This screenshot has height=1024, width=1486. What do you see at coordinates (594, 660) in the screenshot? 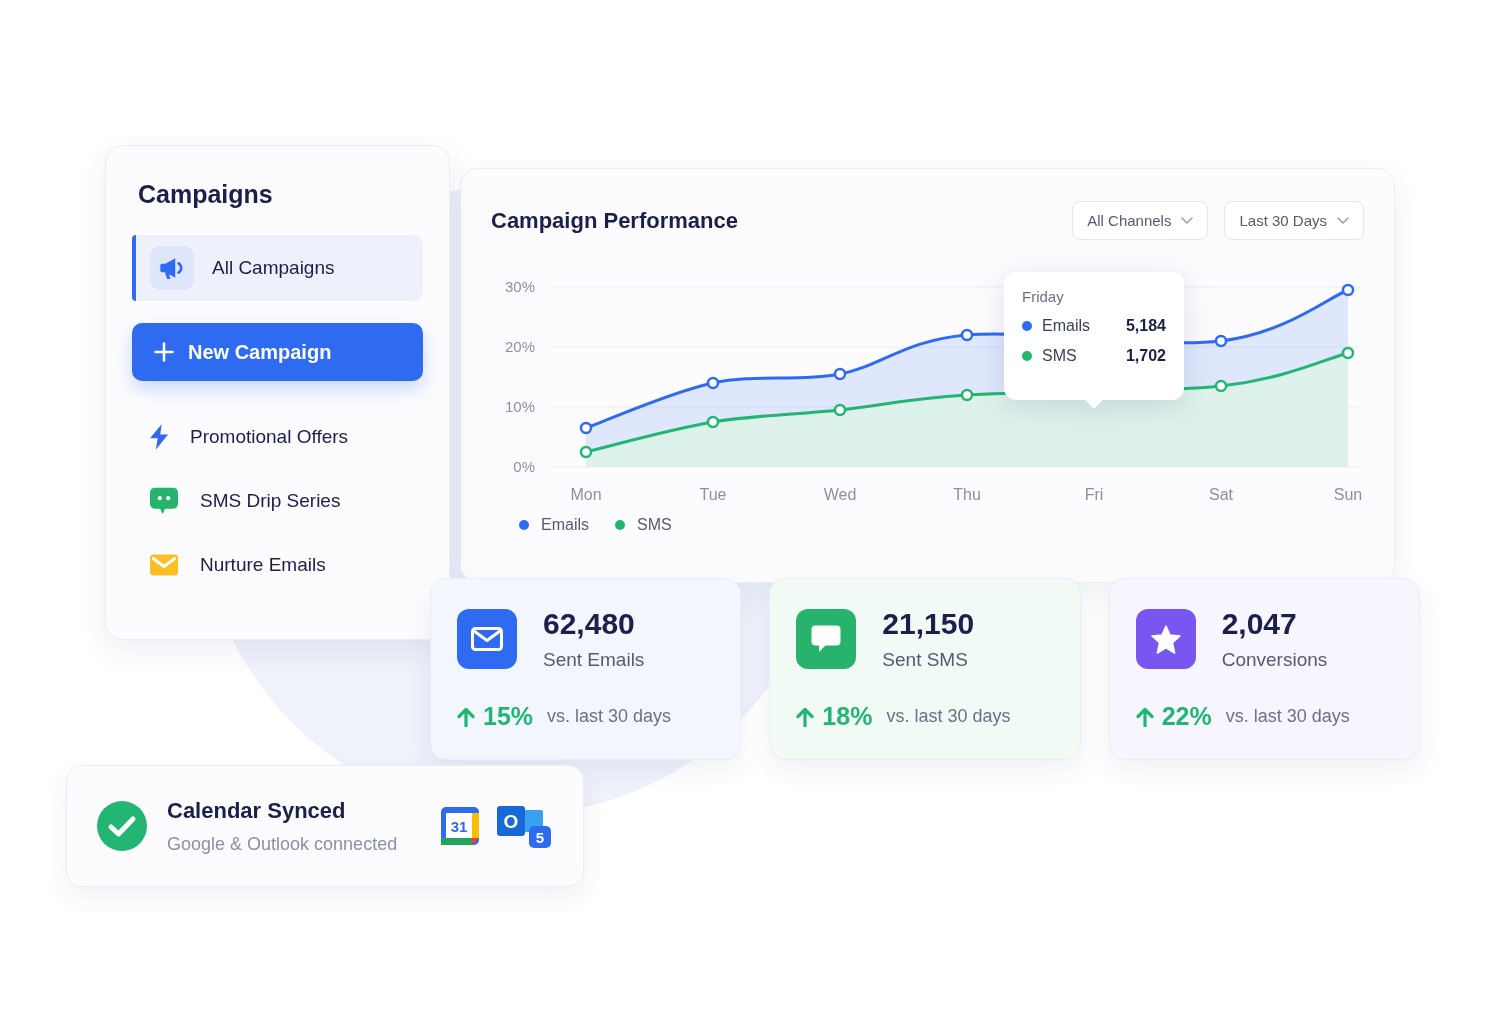
I see `stat-label: Sent Emails` at bounding box center [594, 660].